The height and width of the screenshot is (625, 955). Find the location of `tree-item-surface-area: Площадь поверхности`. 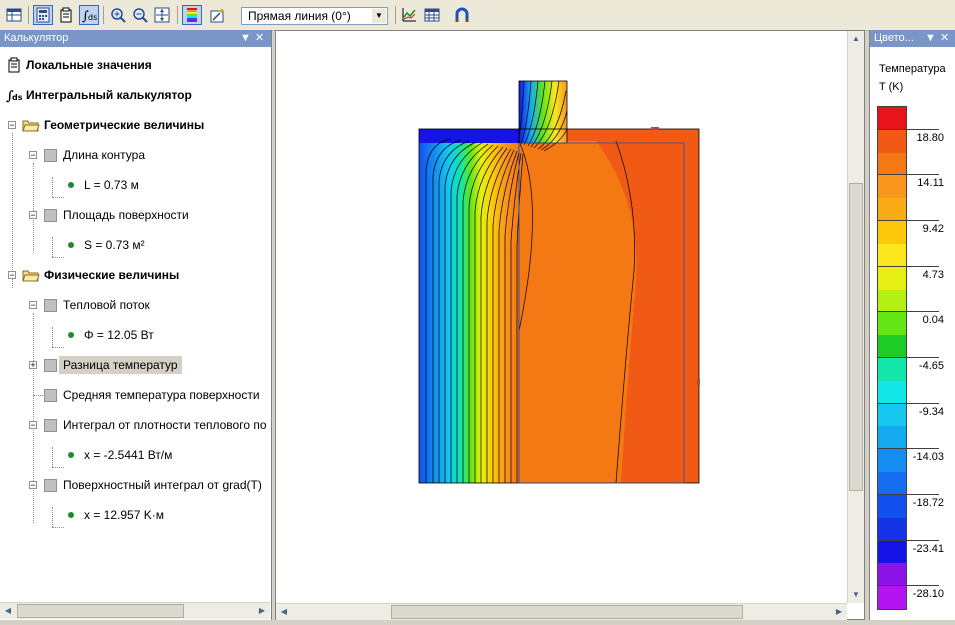

tree-item-surface-area: Площадь поверхности is located at coordinates (116, 215).